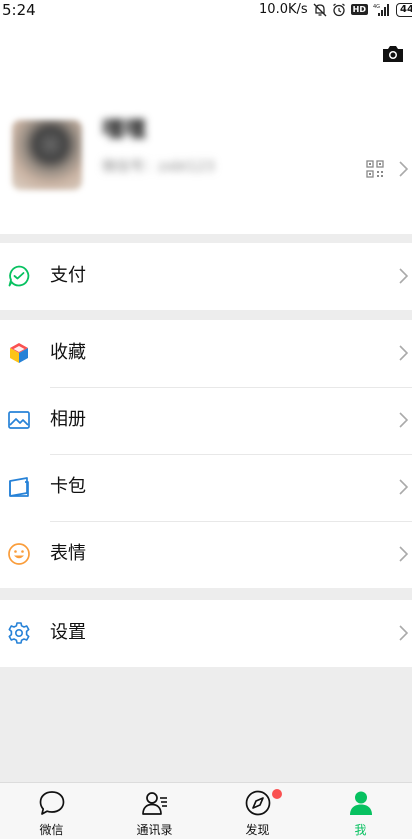 Image resolution: width=412 pixels, height=839 pixels. Describe the element at coordinates (404, 9) in the screenshot. I see `battery-icon: 44` at that location.